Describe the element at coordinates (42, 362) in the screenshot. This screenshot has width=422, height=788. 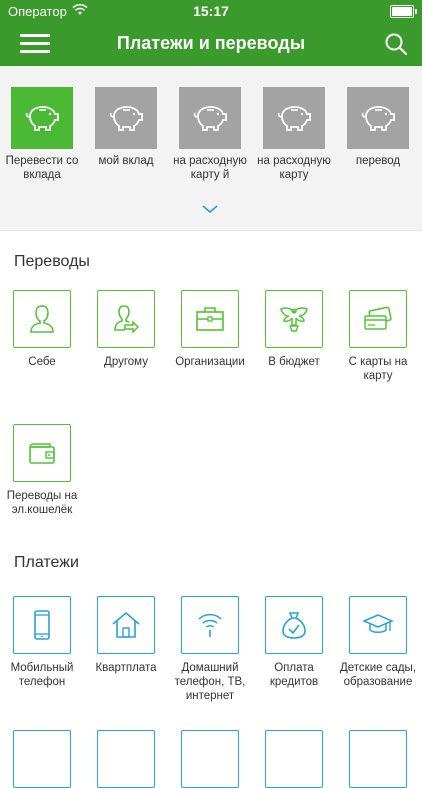
I see `item-label: Себе` at that location.